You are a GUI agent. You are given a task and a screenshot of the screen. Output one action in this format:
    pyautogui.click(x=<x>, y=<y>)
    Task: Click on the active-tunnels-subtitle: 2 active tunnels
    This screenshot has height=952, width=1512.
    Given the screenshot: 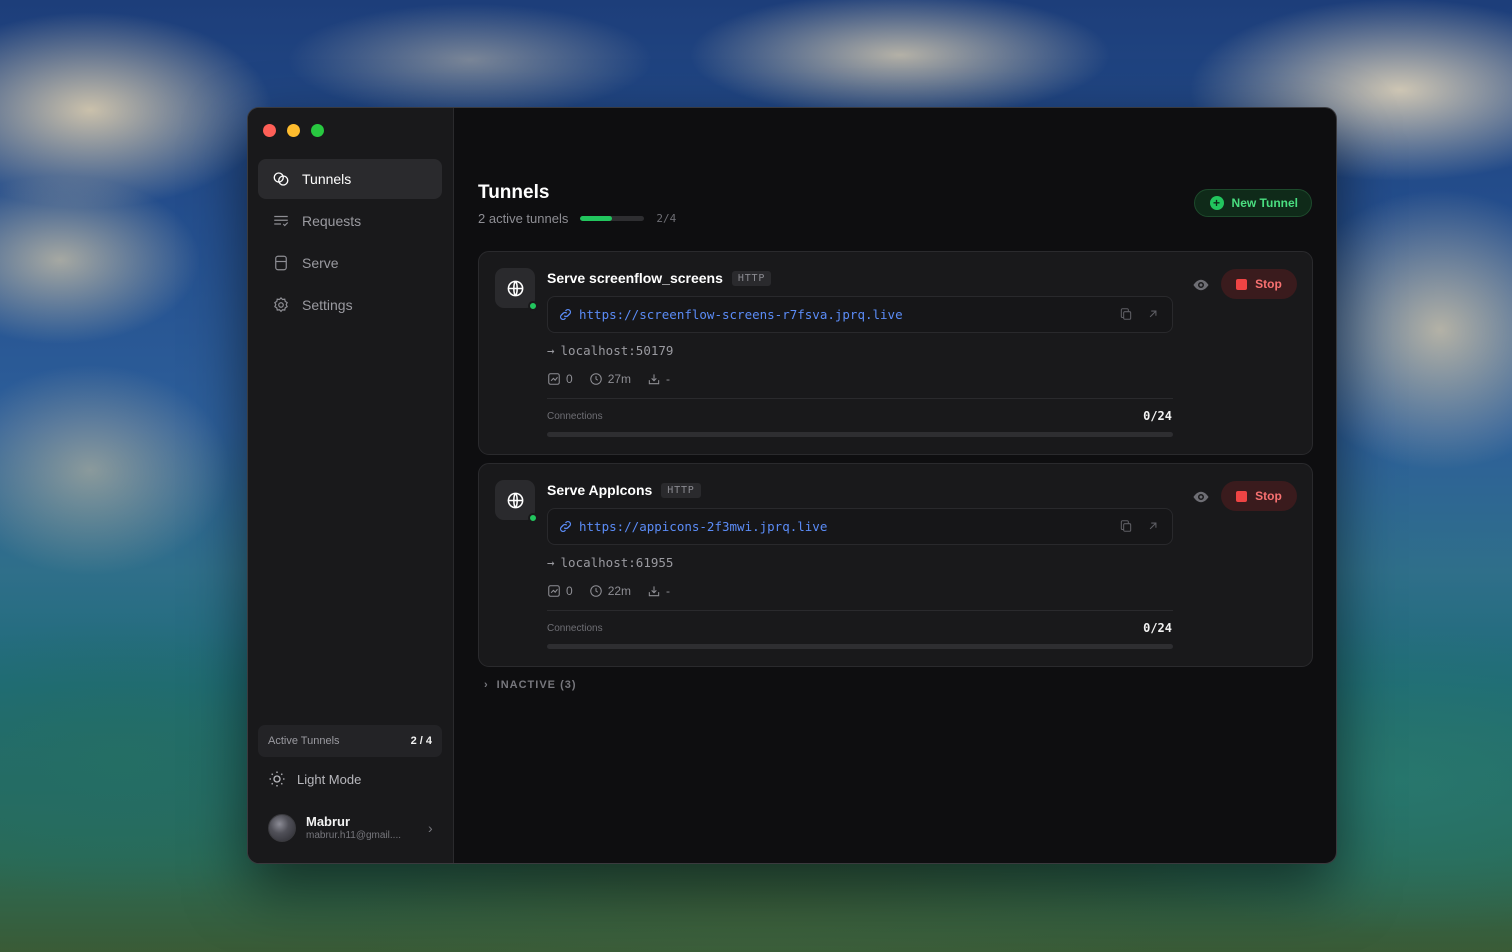 What is the action you would take?
    pyautogui.click(x=523, y=218)
    